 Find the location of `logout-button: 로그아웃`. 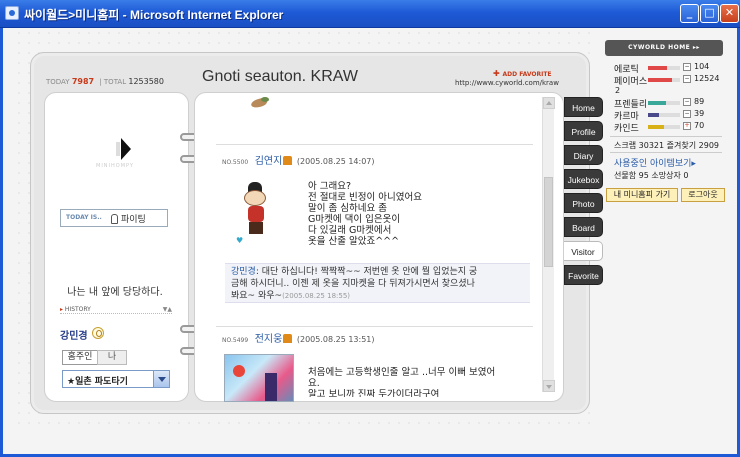

logout-button: 로그아웃 is located at coordinates (703, 195).